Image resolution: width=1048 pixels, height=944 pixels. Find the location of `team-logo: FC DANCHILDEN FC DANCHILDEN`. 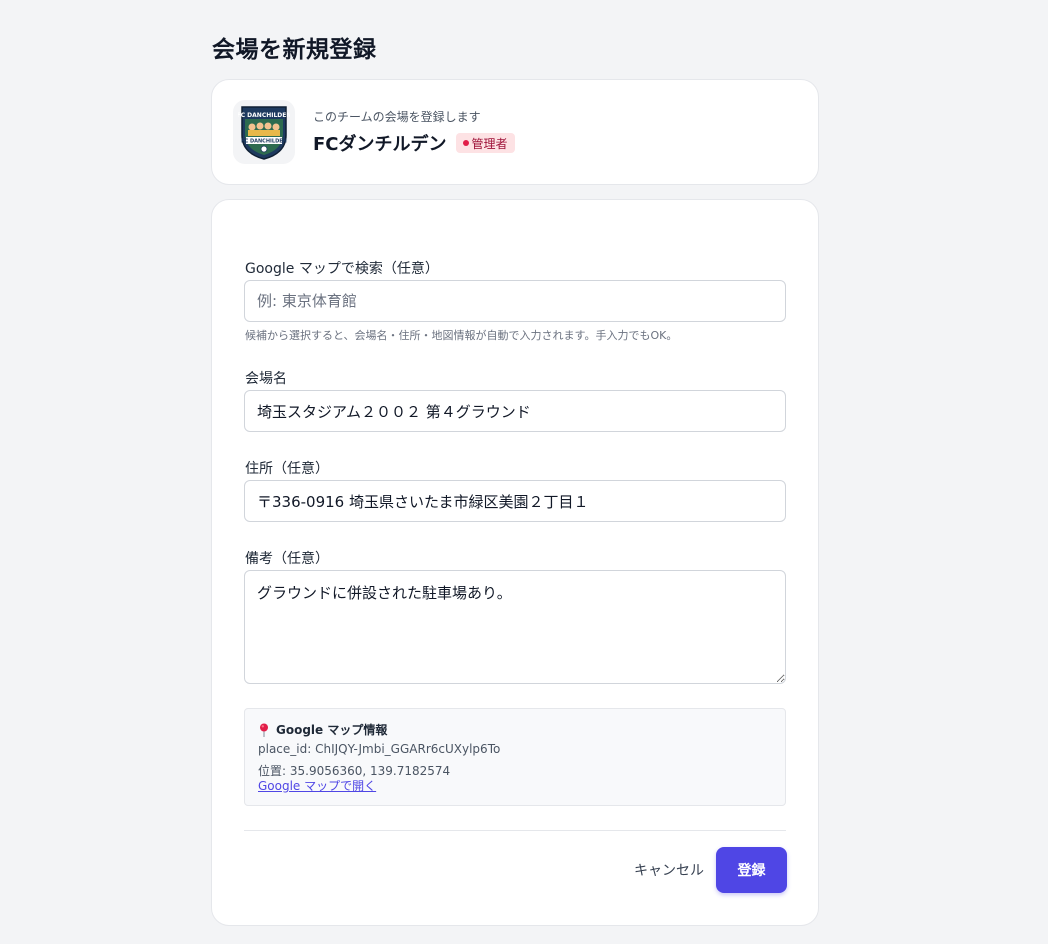

team-logo: FC DANCHILDEN FC DANCHILDEN is located at coordinates (264, 132).